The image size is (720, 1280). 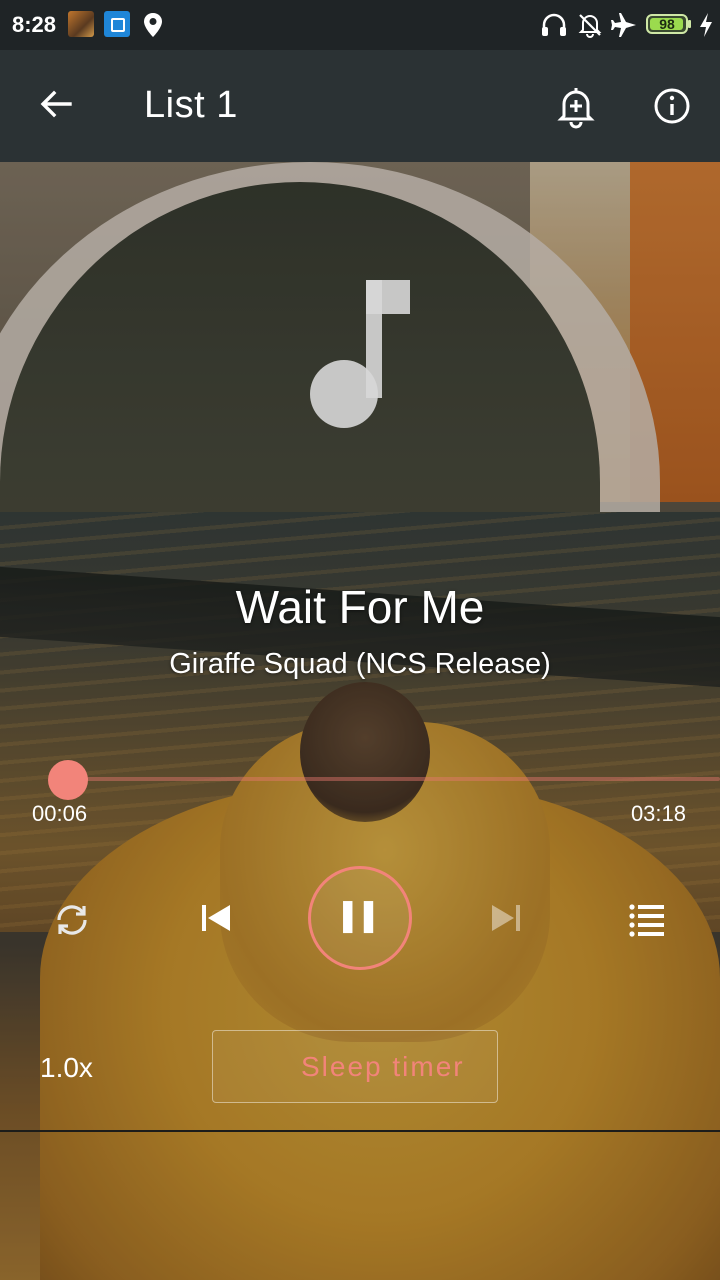 I want to click on alarm-add-icon, so click(x=576, y=106).